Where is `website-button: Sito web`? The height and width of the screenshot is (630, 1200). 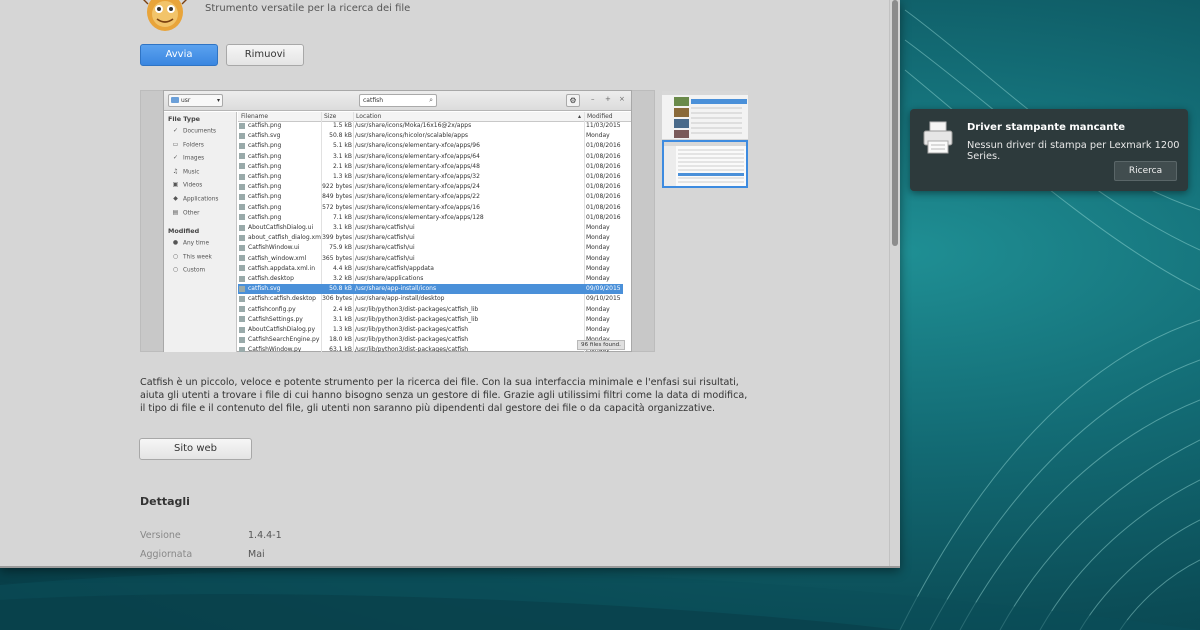 website-button: Sito web is located at coordinates (195, 449).